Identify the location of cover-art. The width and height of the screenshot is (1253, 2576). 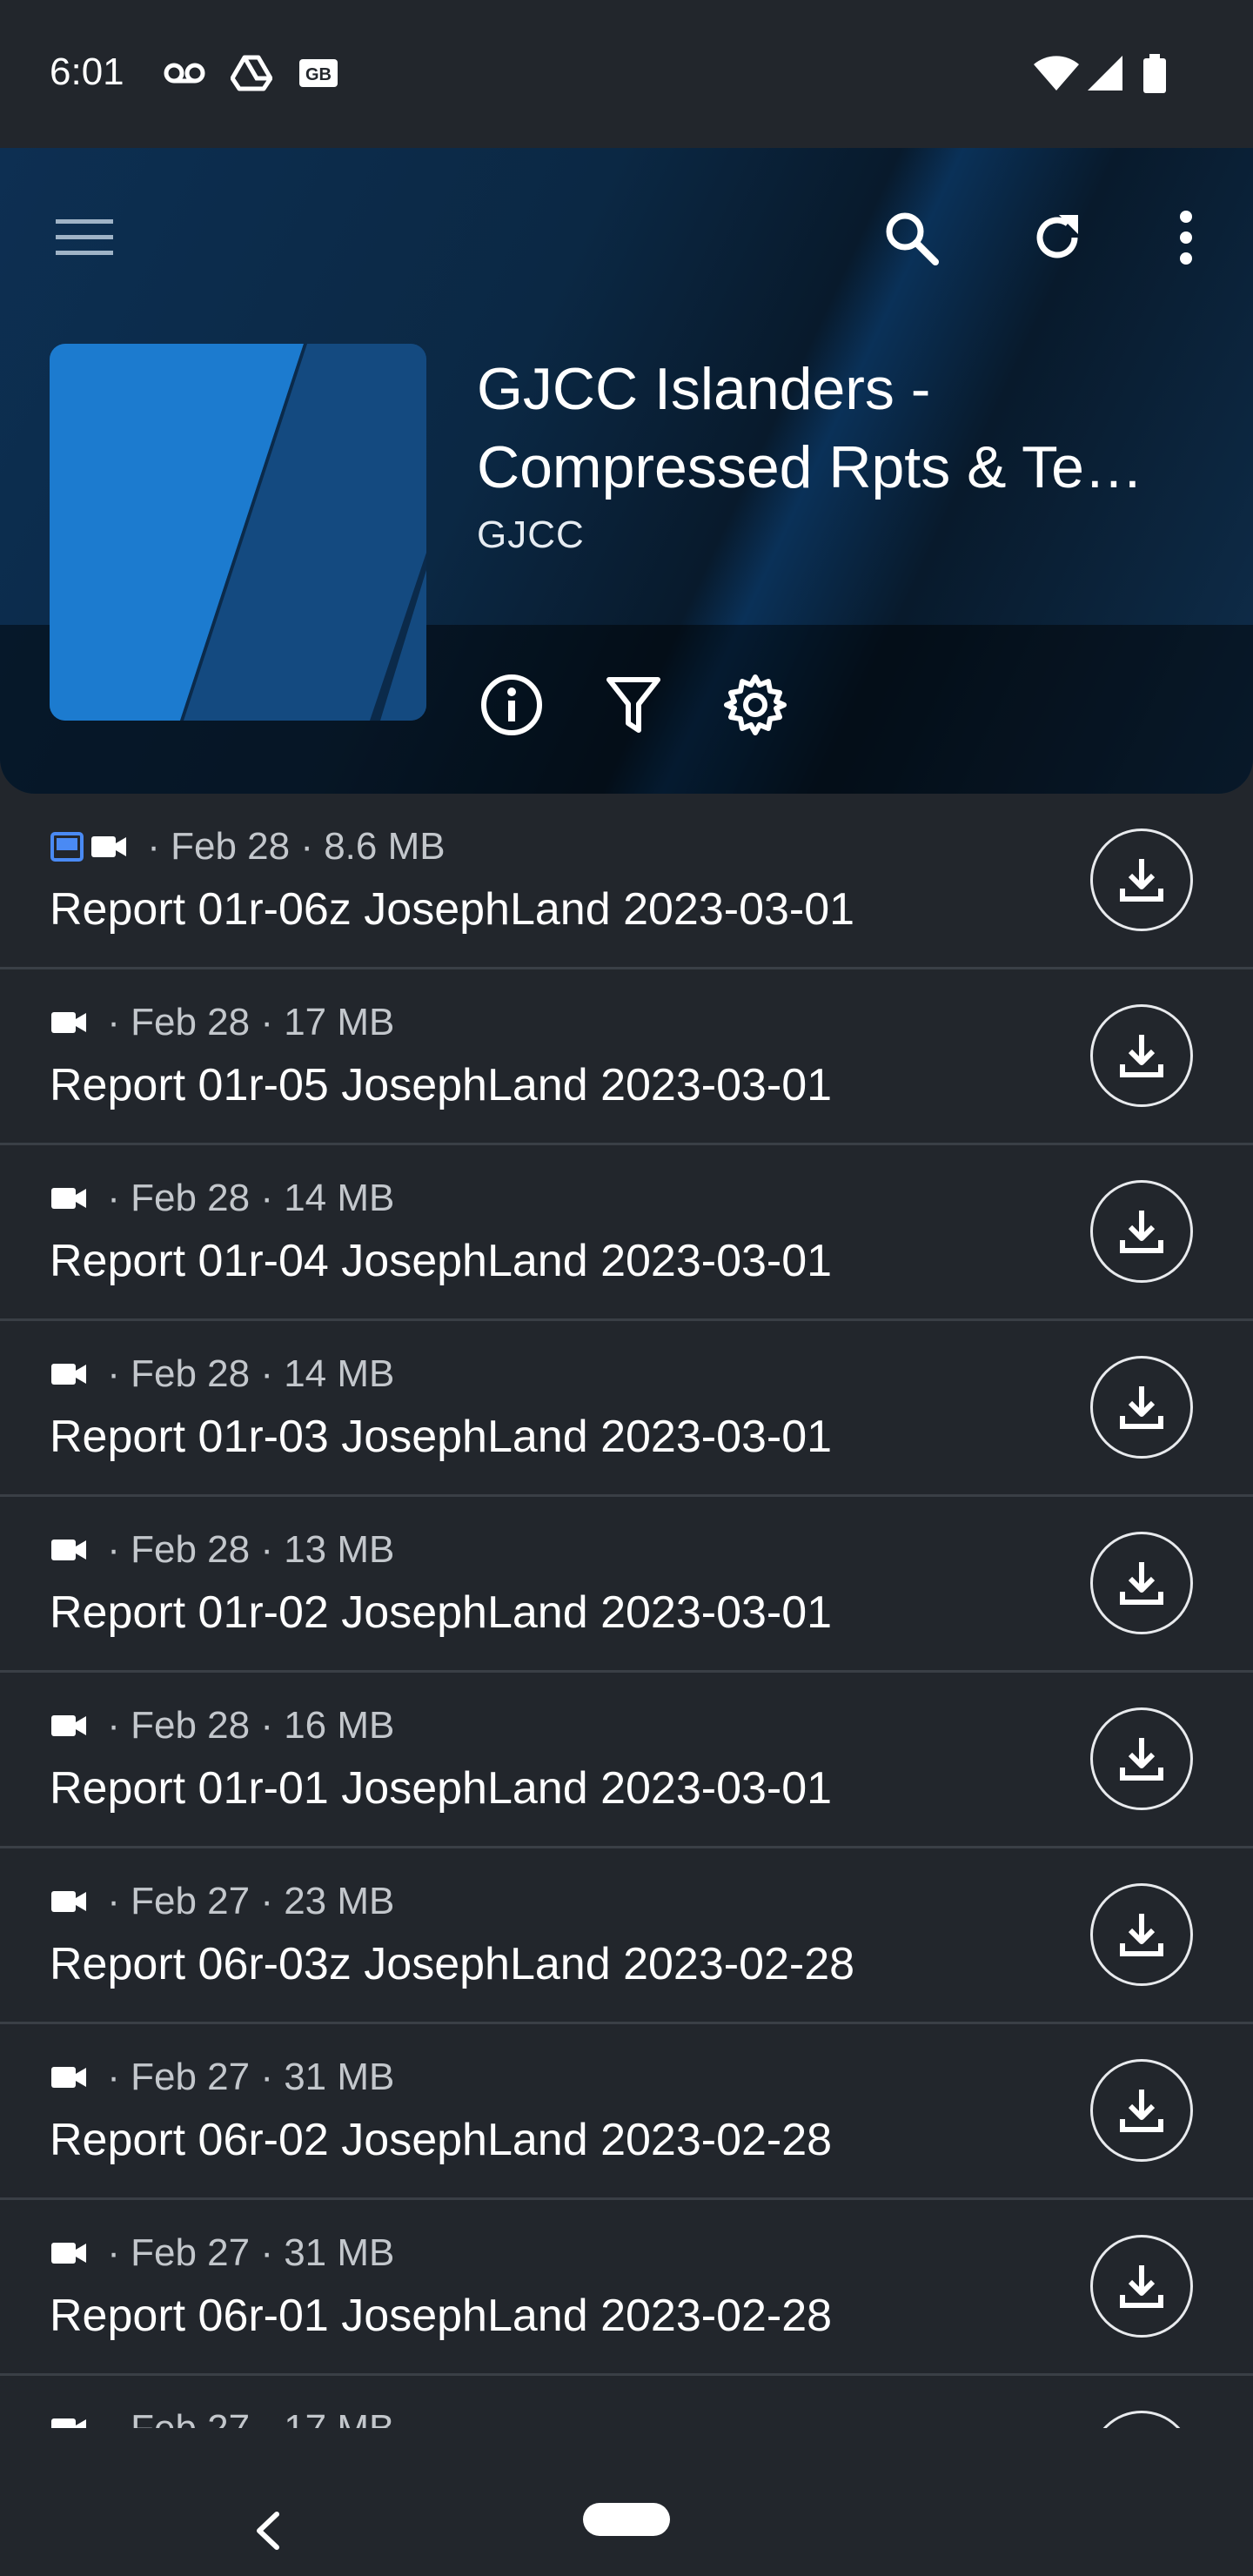
(238, 532).